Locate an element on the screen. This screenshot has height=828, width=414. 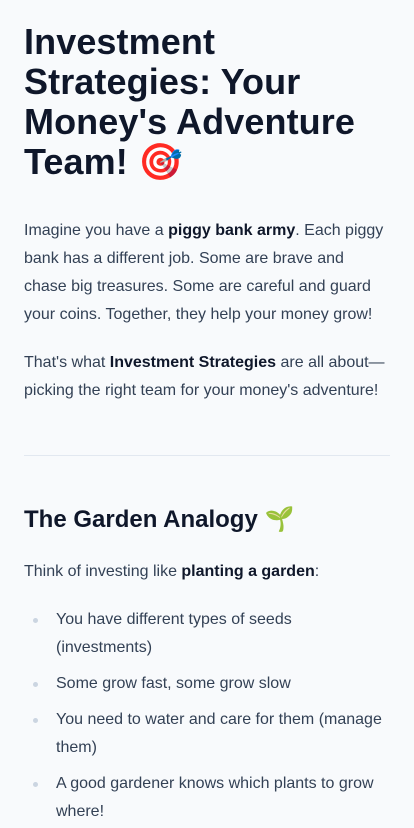
garden-lead-text-before: Think of investing like is located at coordinates (103, 571).